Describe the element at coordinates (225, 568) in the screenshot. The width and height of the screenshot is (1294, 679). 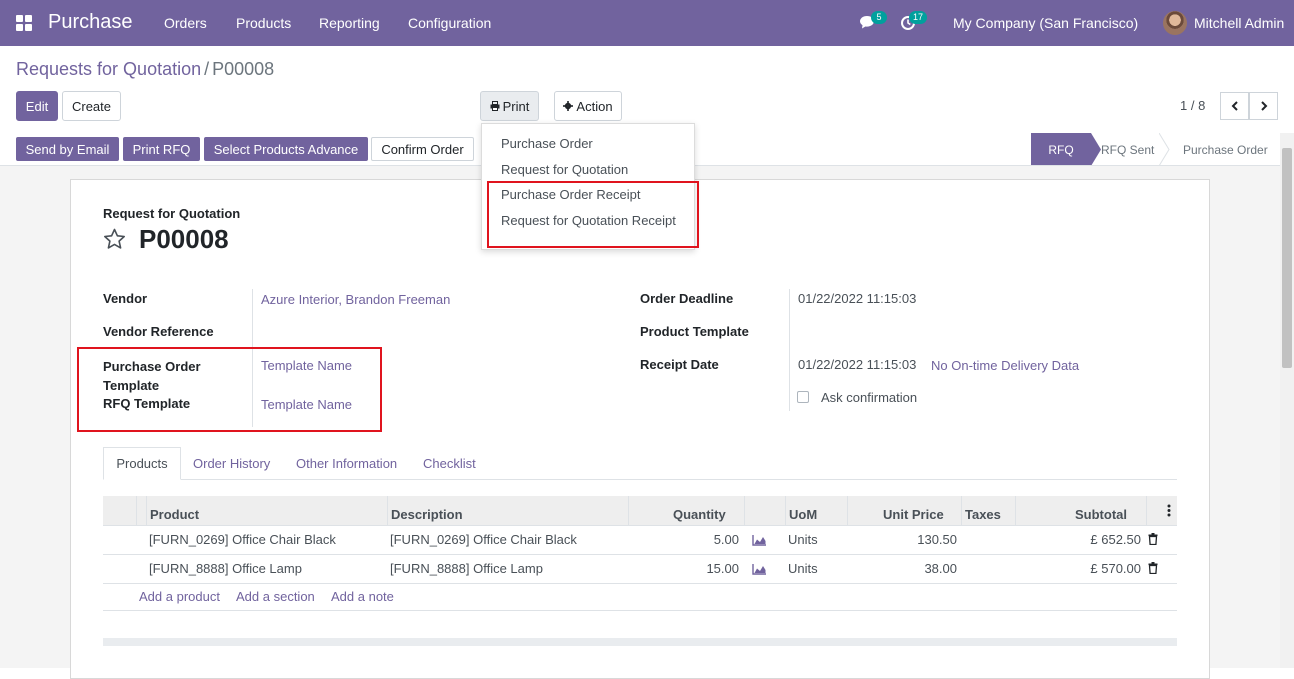
I see `row2-product: [FURN_8888] Office Lamp` at that location.